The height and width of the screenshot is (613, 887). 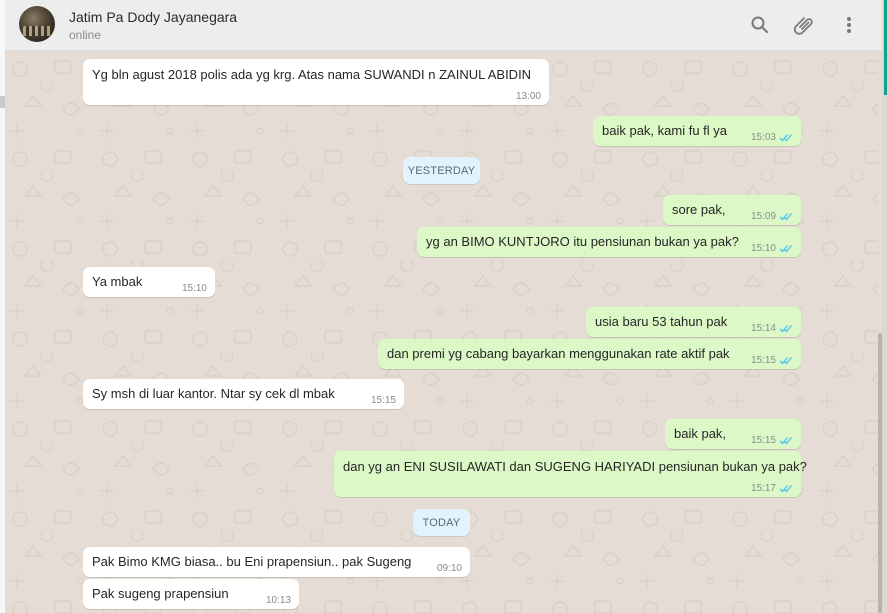 I want to click on message-time: 15:17, so click(x=772, y=488).